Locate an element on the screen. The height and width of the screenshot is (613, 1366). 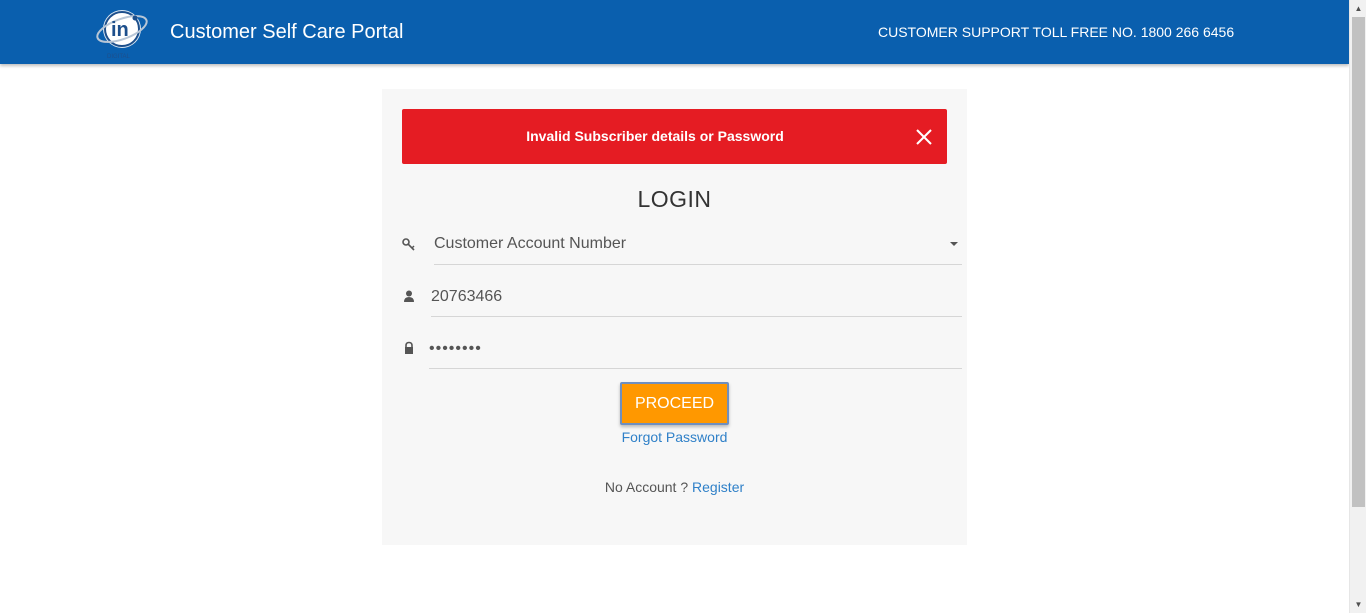
login-title: LOGIN is located at coordinates (674, 199).